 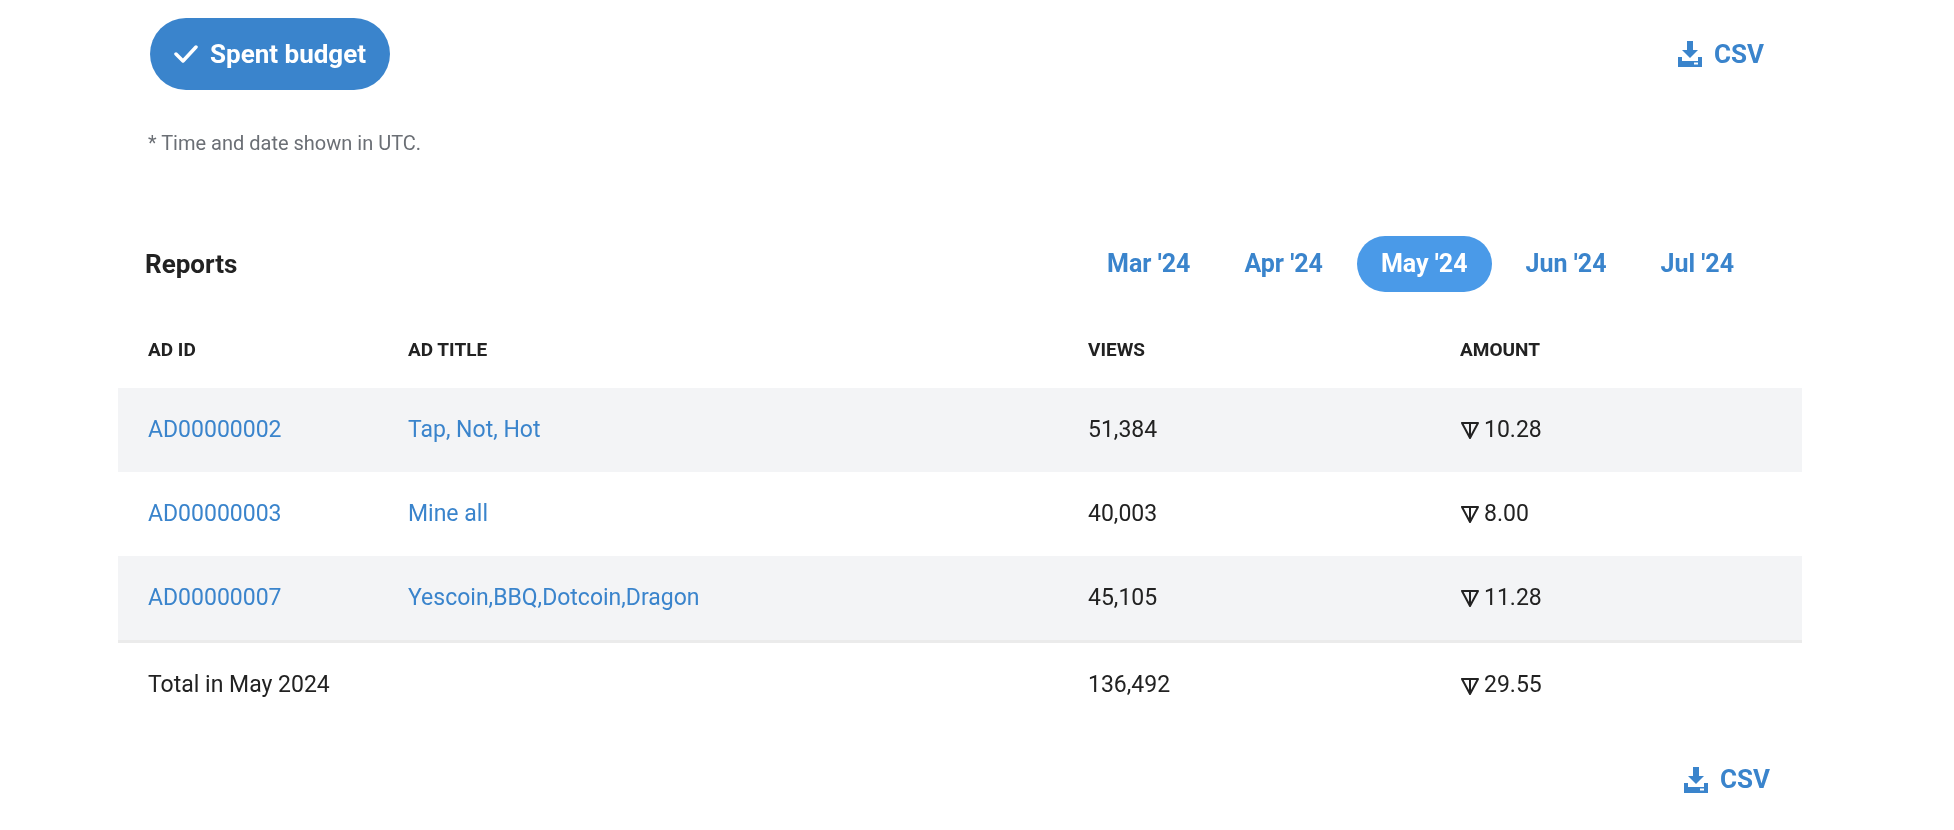 What do you see at coordinates (448, 349) in the screenshot?
I see `column-header: AD TITLE` at bounding box center [448, 349].